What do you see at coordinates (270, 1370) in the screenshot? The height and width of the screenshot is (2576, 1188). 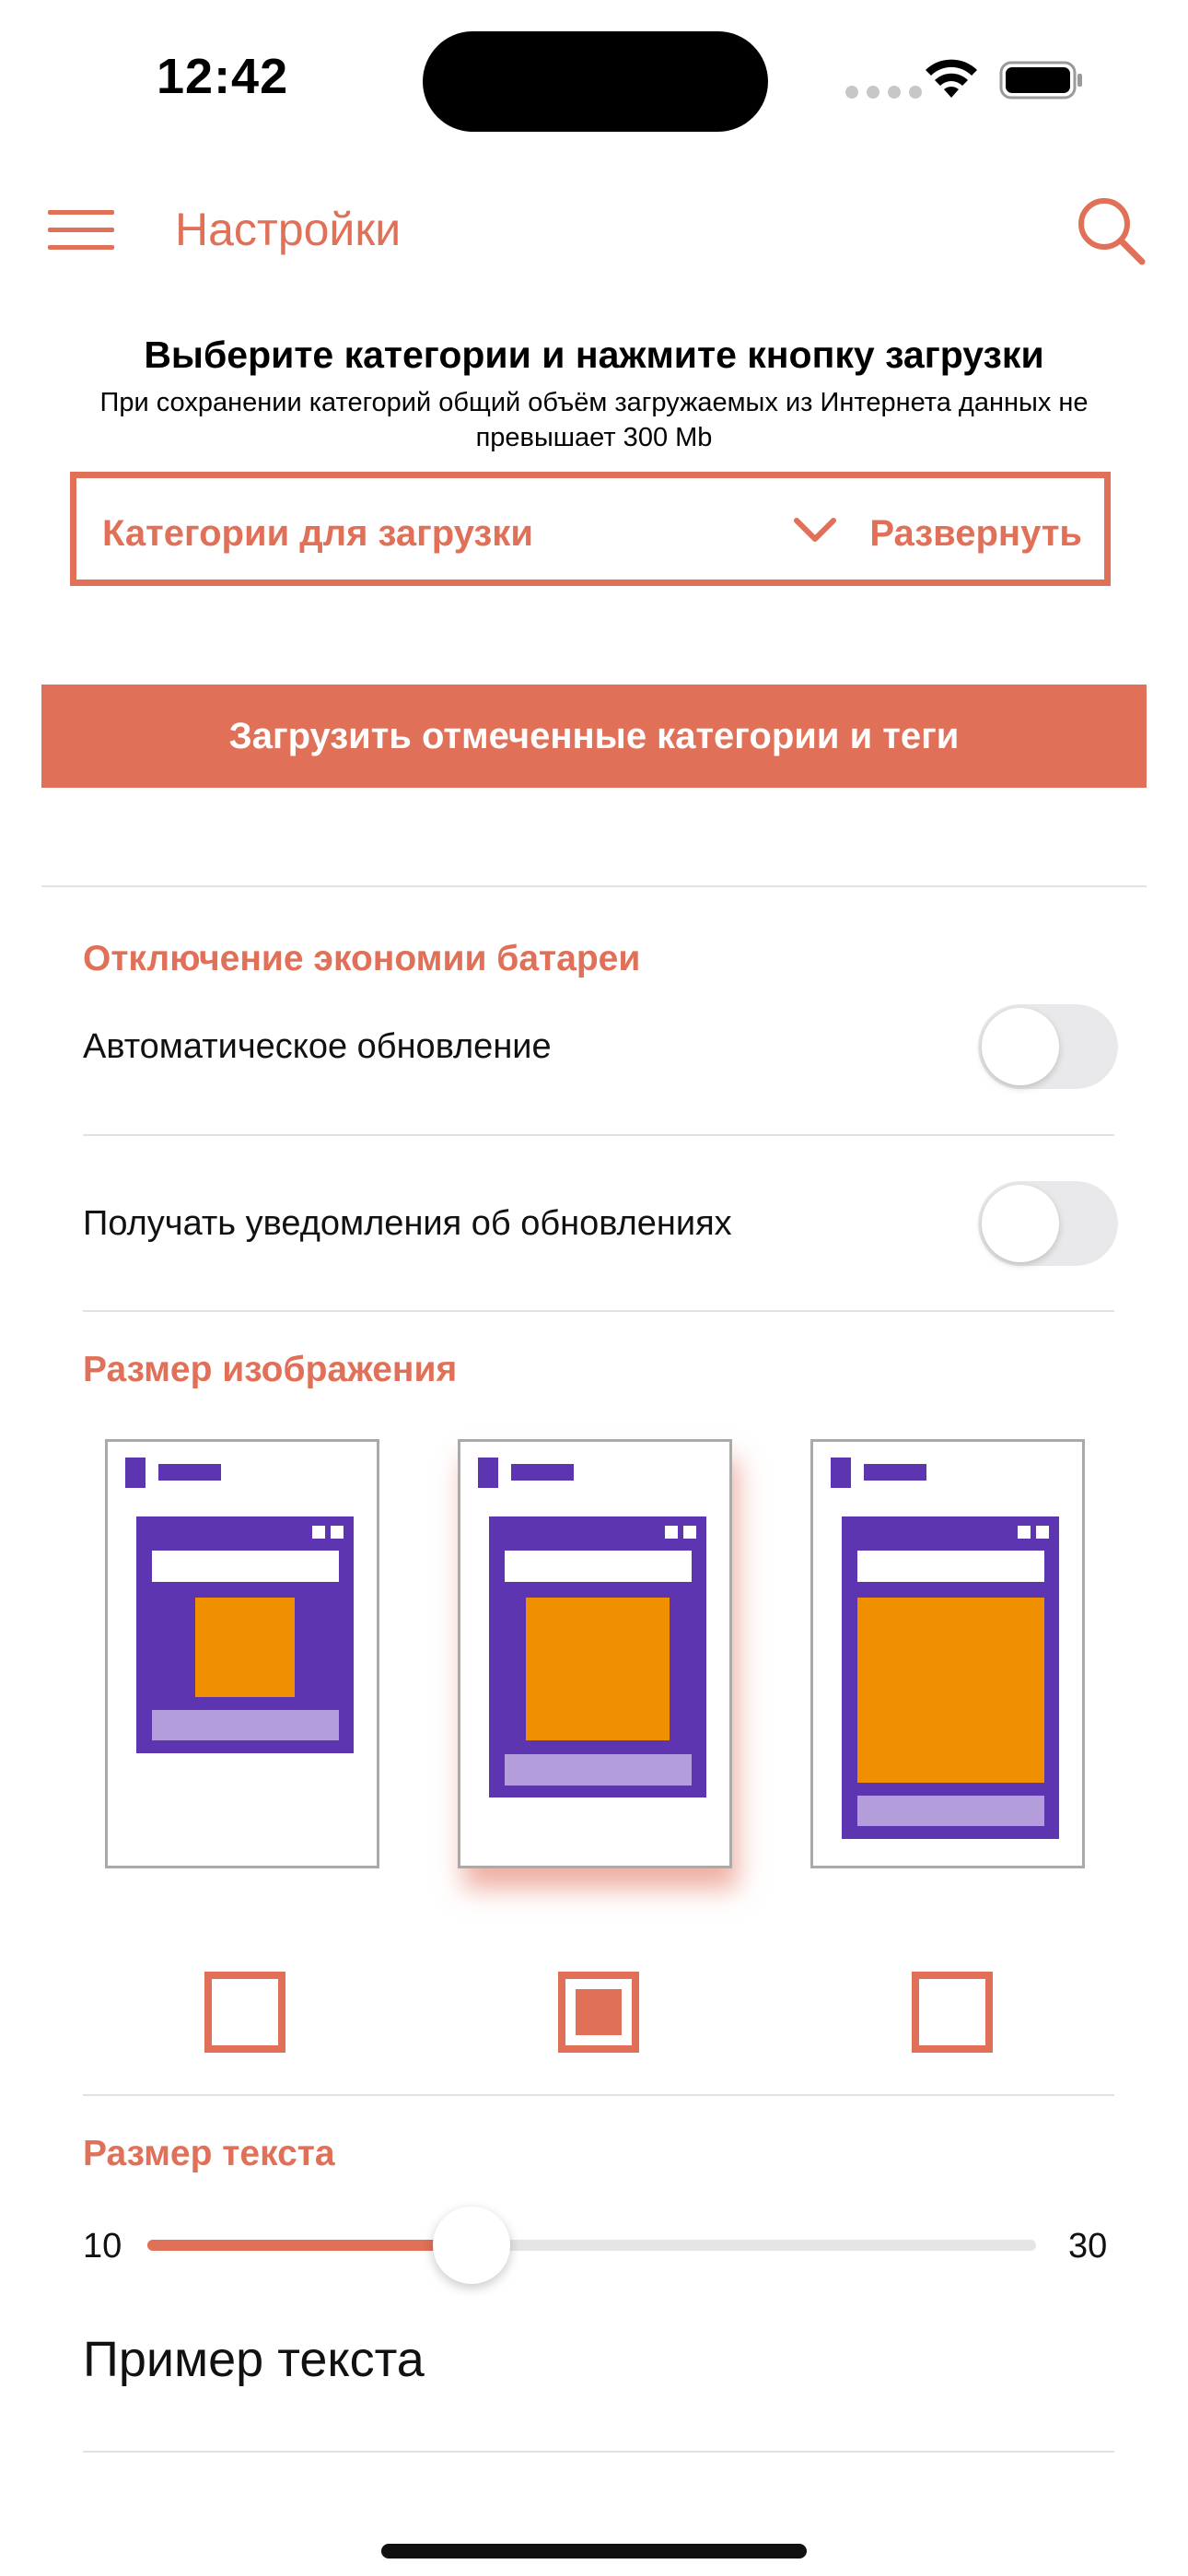 I see `image-size-section-title: Размер изображения` at bounding box center [270, 1370].